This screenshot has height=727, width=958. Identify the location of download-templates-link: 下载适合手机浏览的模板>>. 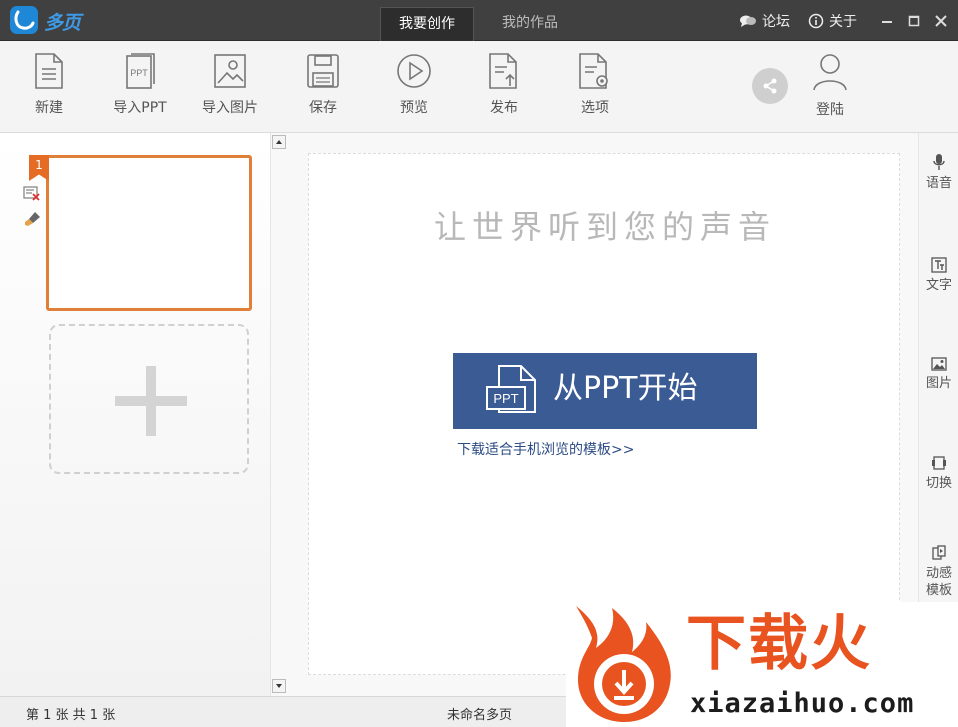
(545, 449).